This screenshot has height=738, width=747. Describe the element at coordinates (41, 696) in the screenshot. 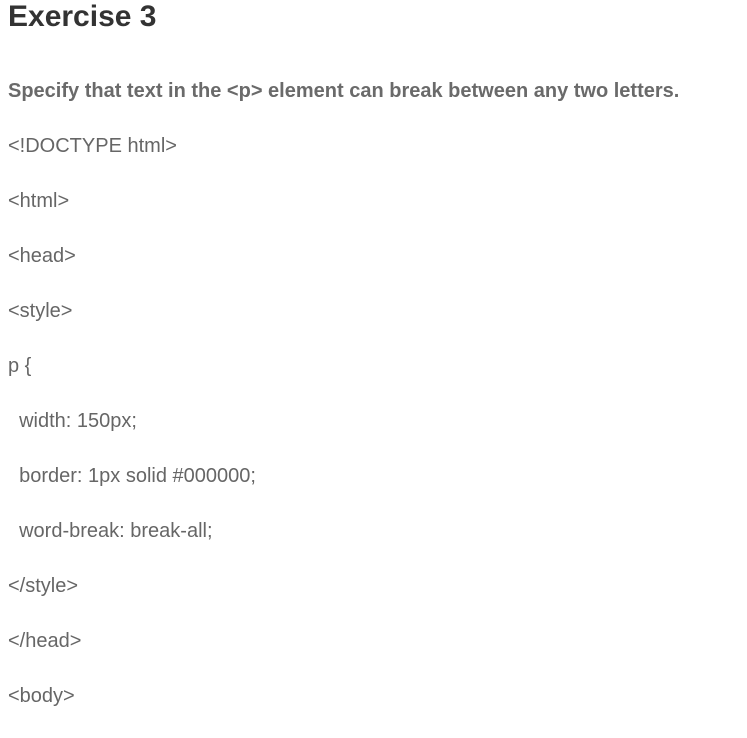

I see `code-line: <body>` at that location.